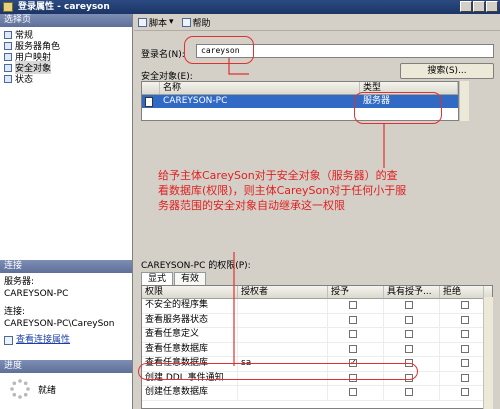  I want to click on view-connection-properties-link: 查看连接属性, so click(43, 340).